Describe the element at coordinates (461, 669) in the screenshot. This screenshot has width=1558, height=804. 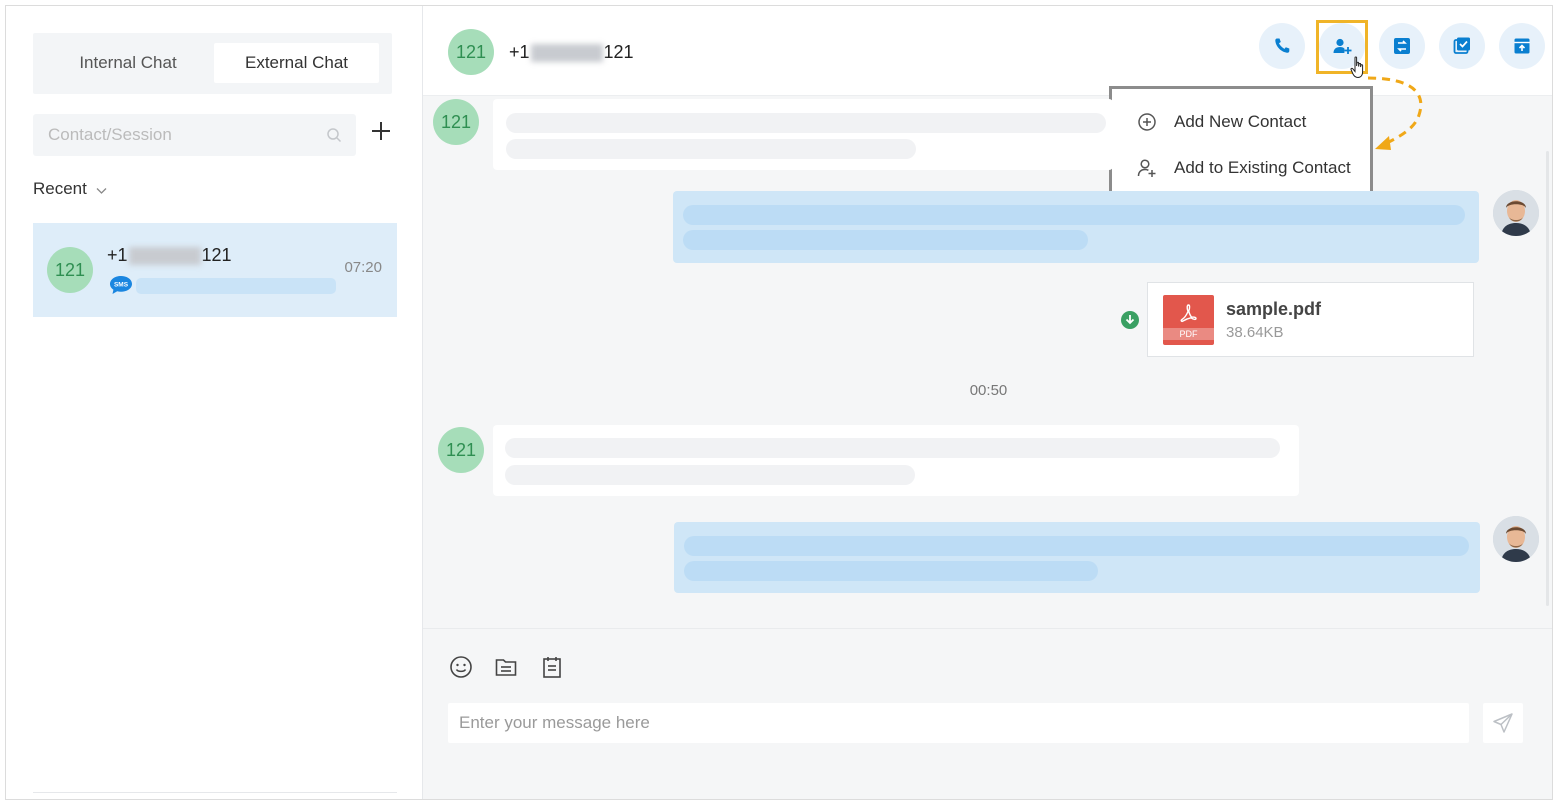
I see `emoji-icon` at that location.